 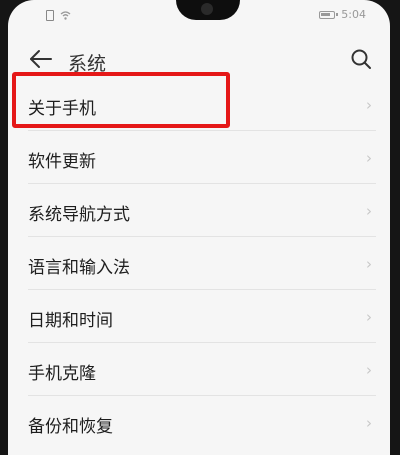 I want to click on sim-icon, so click(x=50, y=15).